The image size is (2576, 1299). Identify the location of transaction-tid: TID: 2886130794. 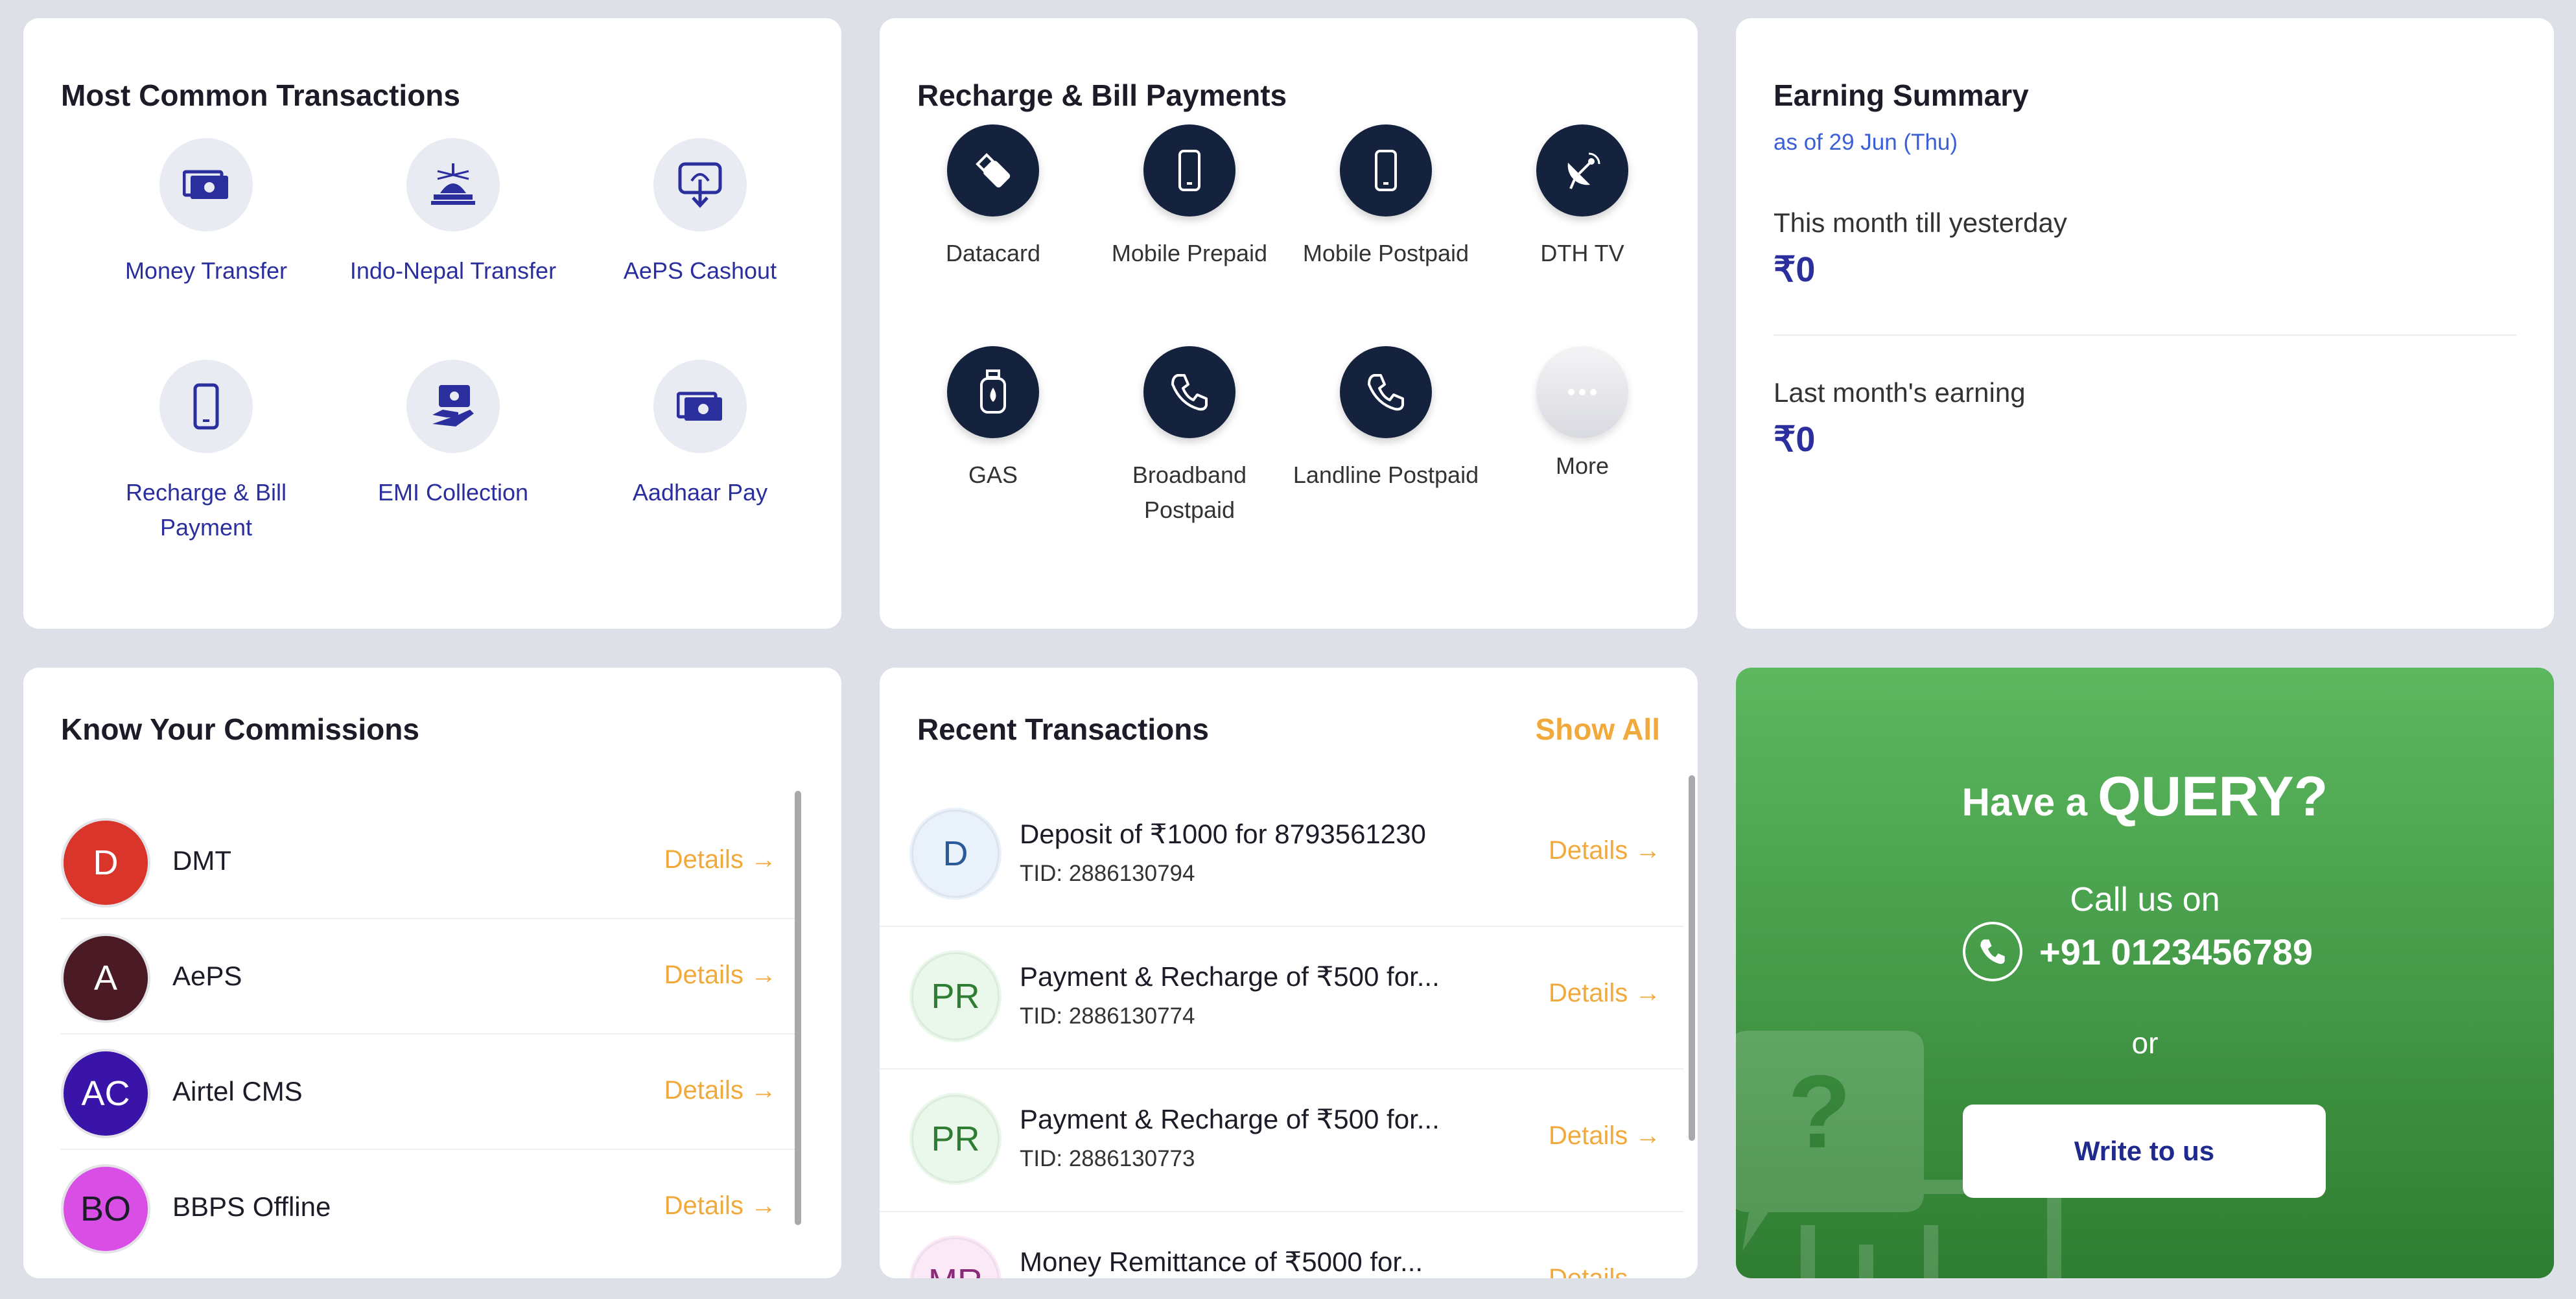
(1107, 873).